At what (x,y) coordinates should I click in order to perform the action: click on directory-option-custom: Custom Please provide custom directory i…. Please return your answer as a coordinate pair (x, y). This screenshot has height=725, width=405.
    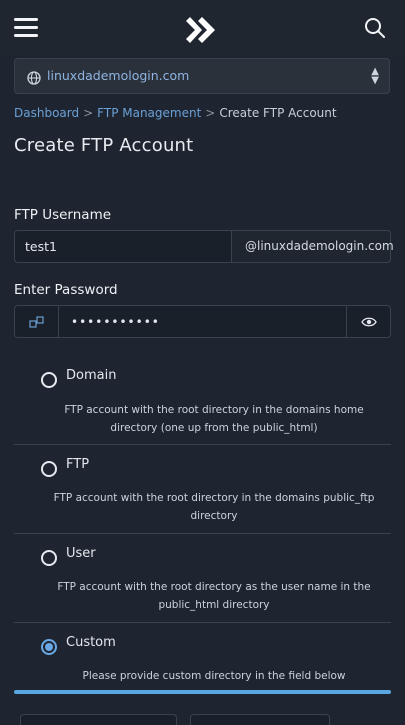
    Looking at the image, I should click on (202, 659).